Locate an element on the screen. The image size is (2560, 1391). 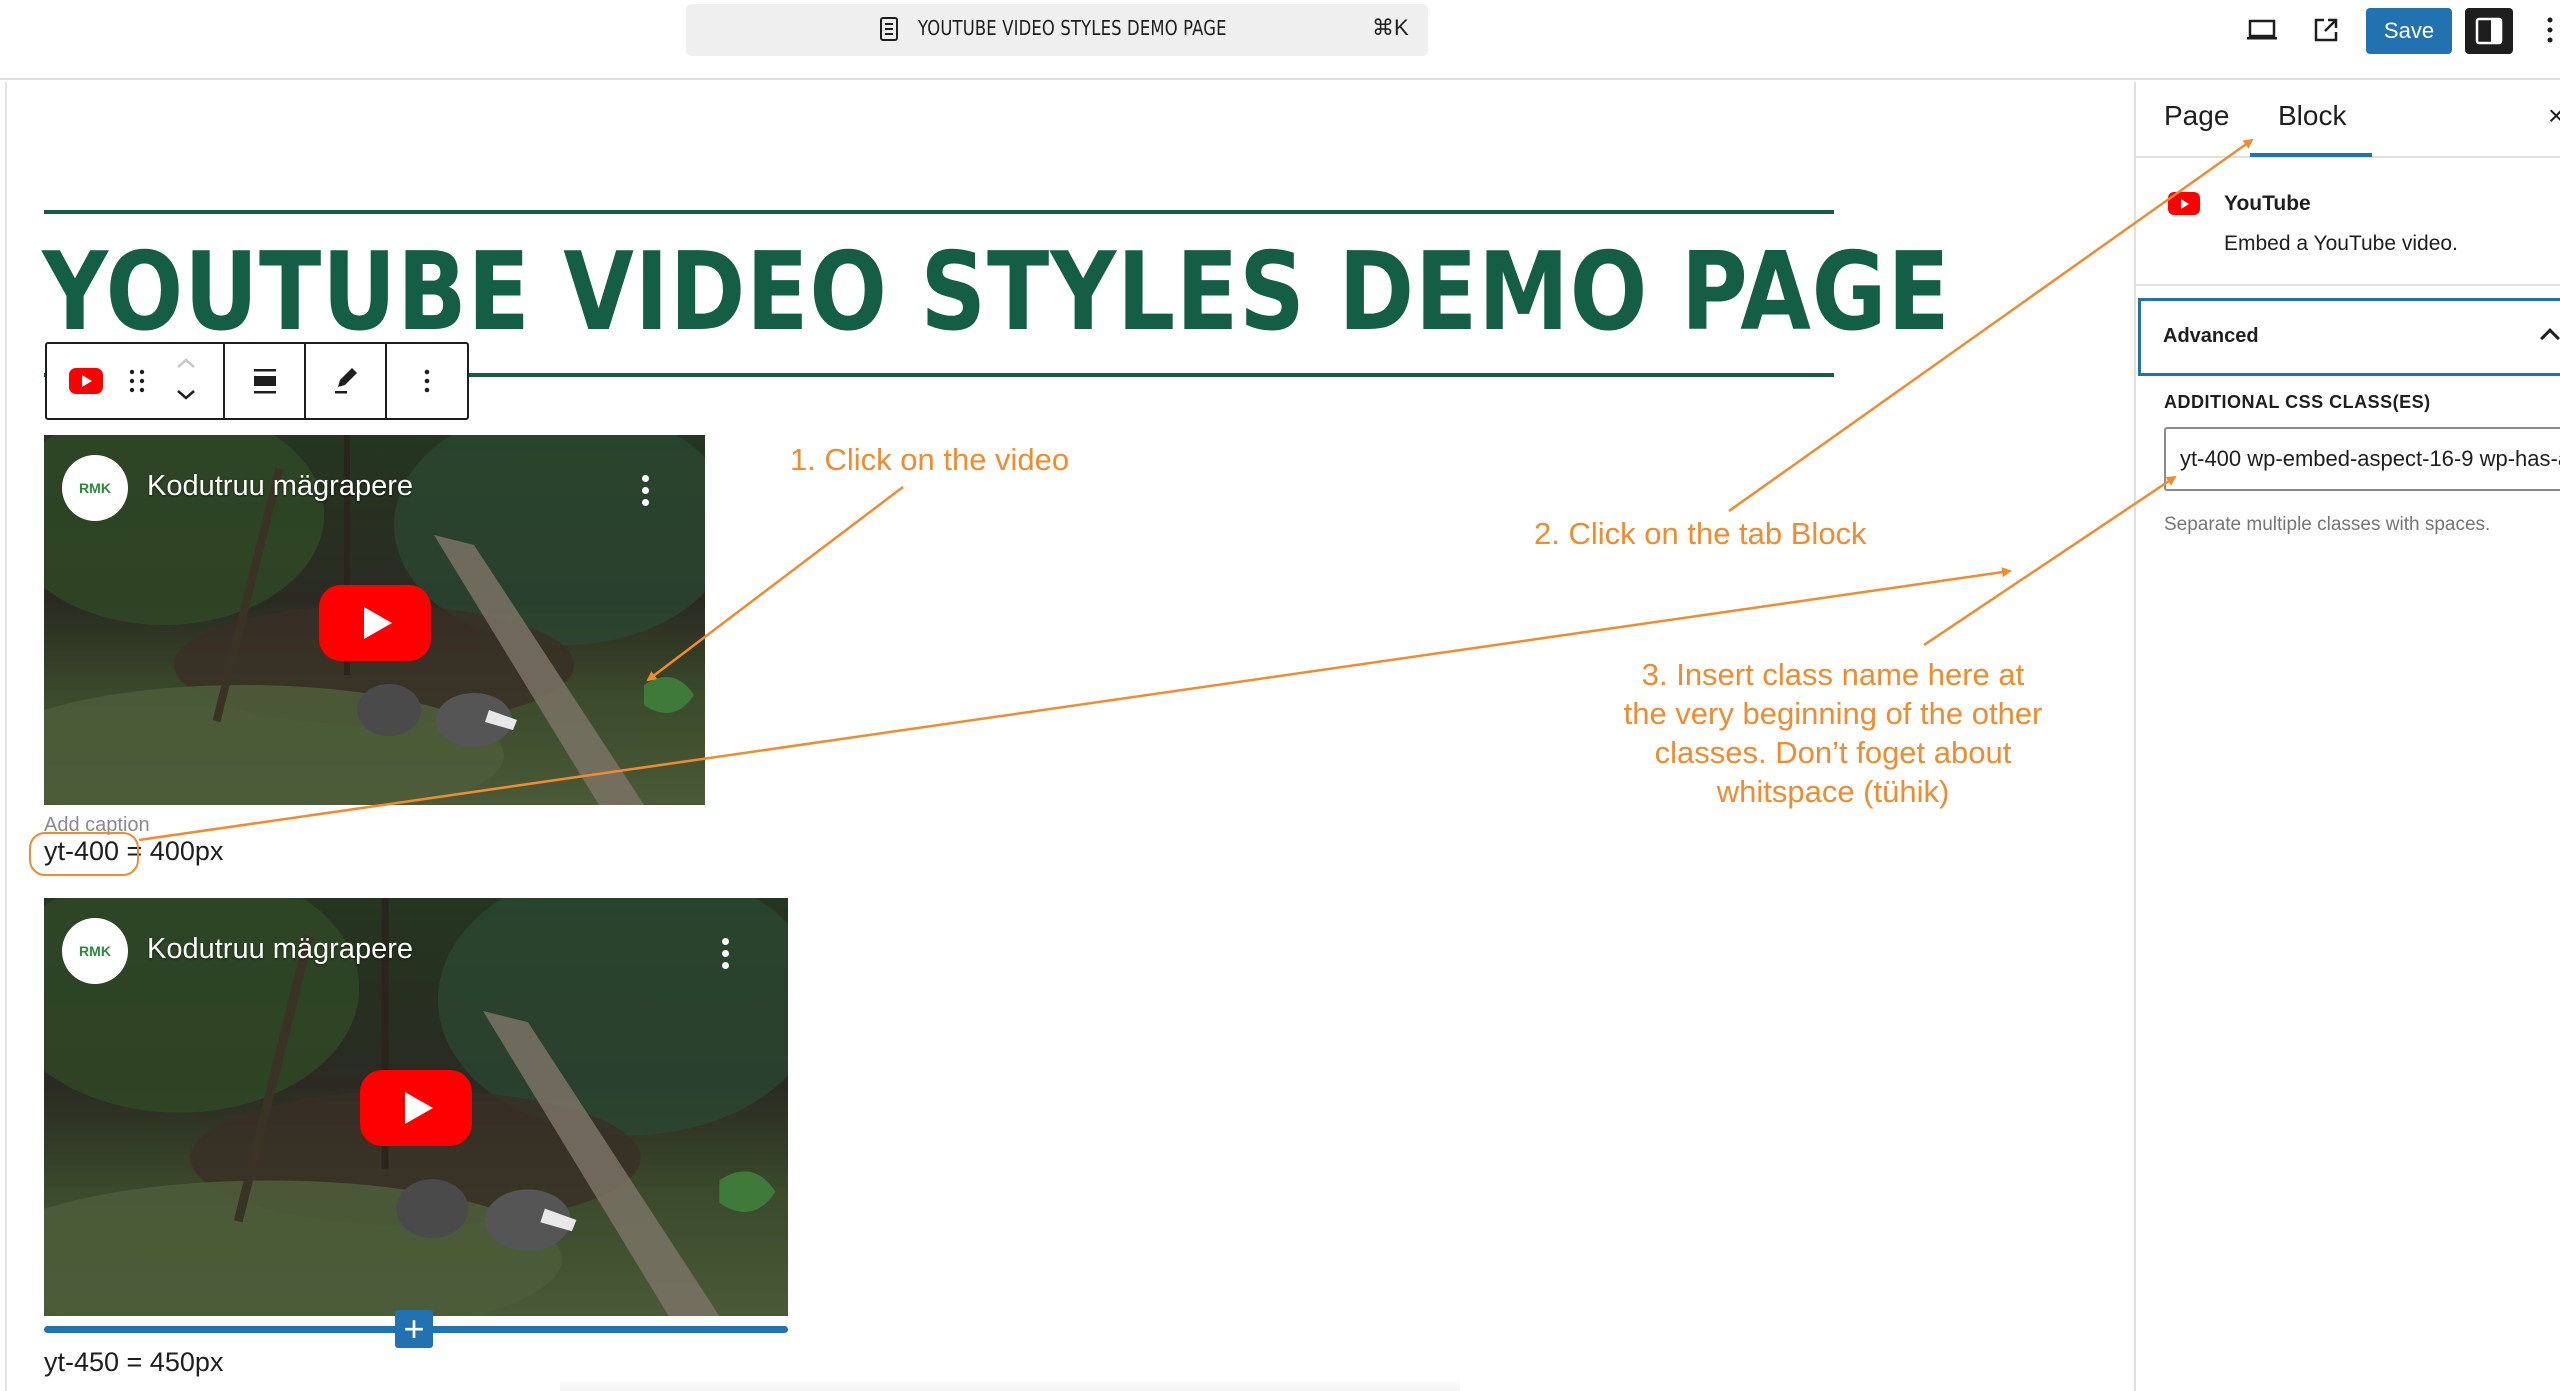
youtube-embed-video-2: RMK Kodutruu mägrapere is located at coordinates (416, 1107).